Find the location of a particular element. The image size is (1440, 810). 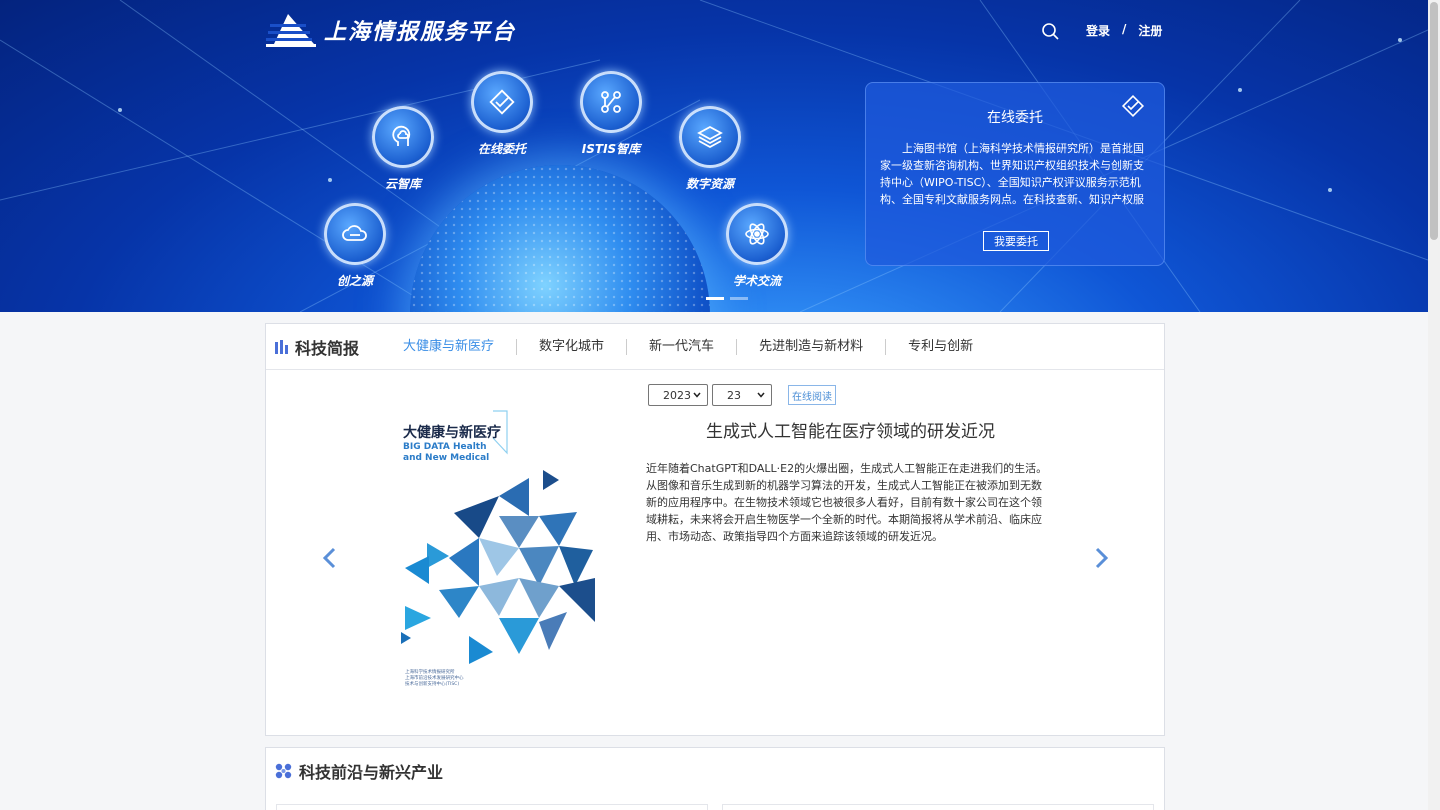

site-title: 上海情报服务平台 is located at coordinates (420, 32).